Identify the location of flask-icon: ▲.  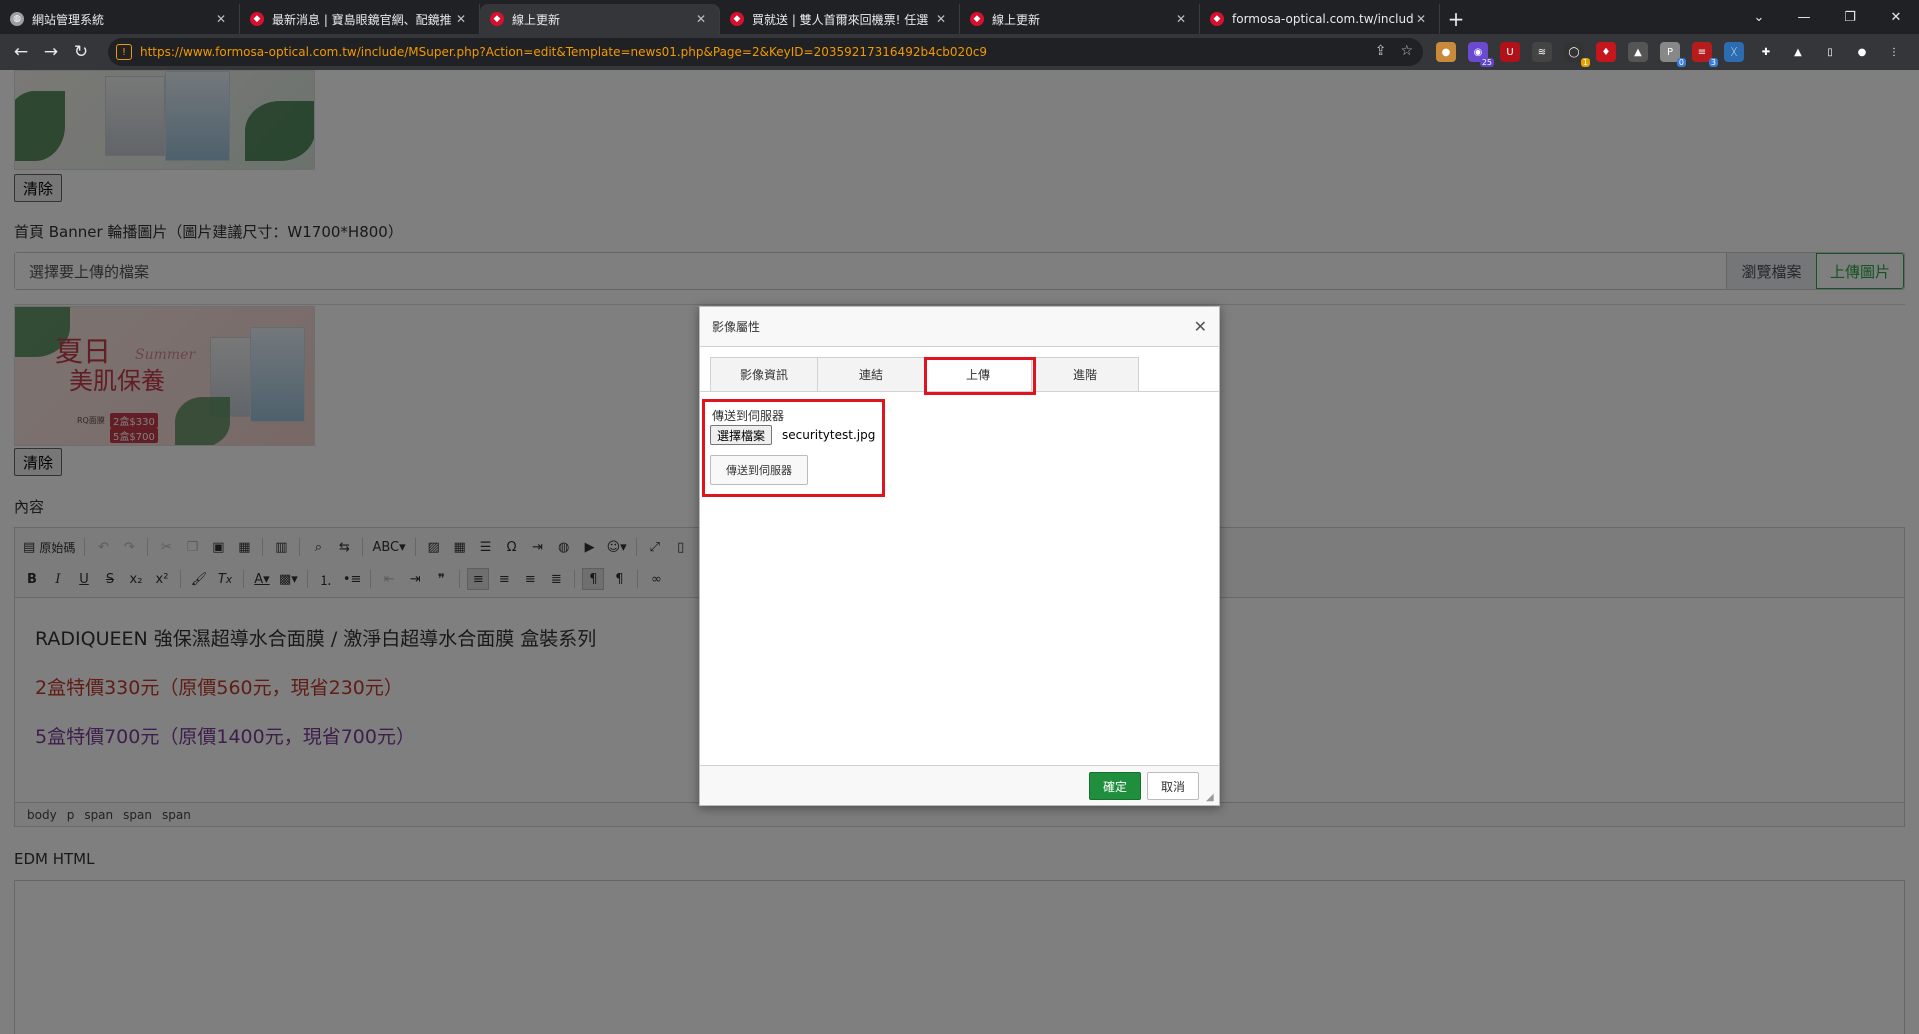
(1798, 52).